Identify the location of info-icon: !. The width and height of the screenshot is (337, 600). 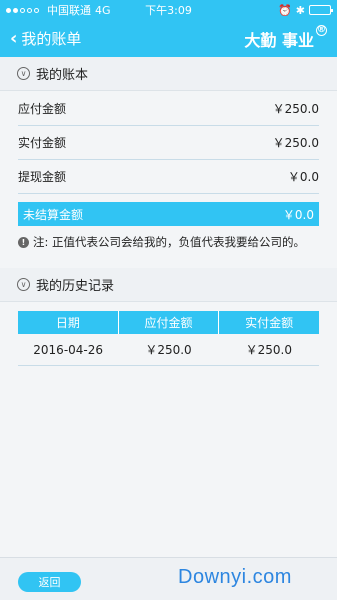
(23, 242).